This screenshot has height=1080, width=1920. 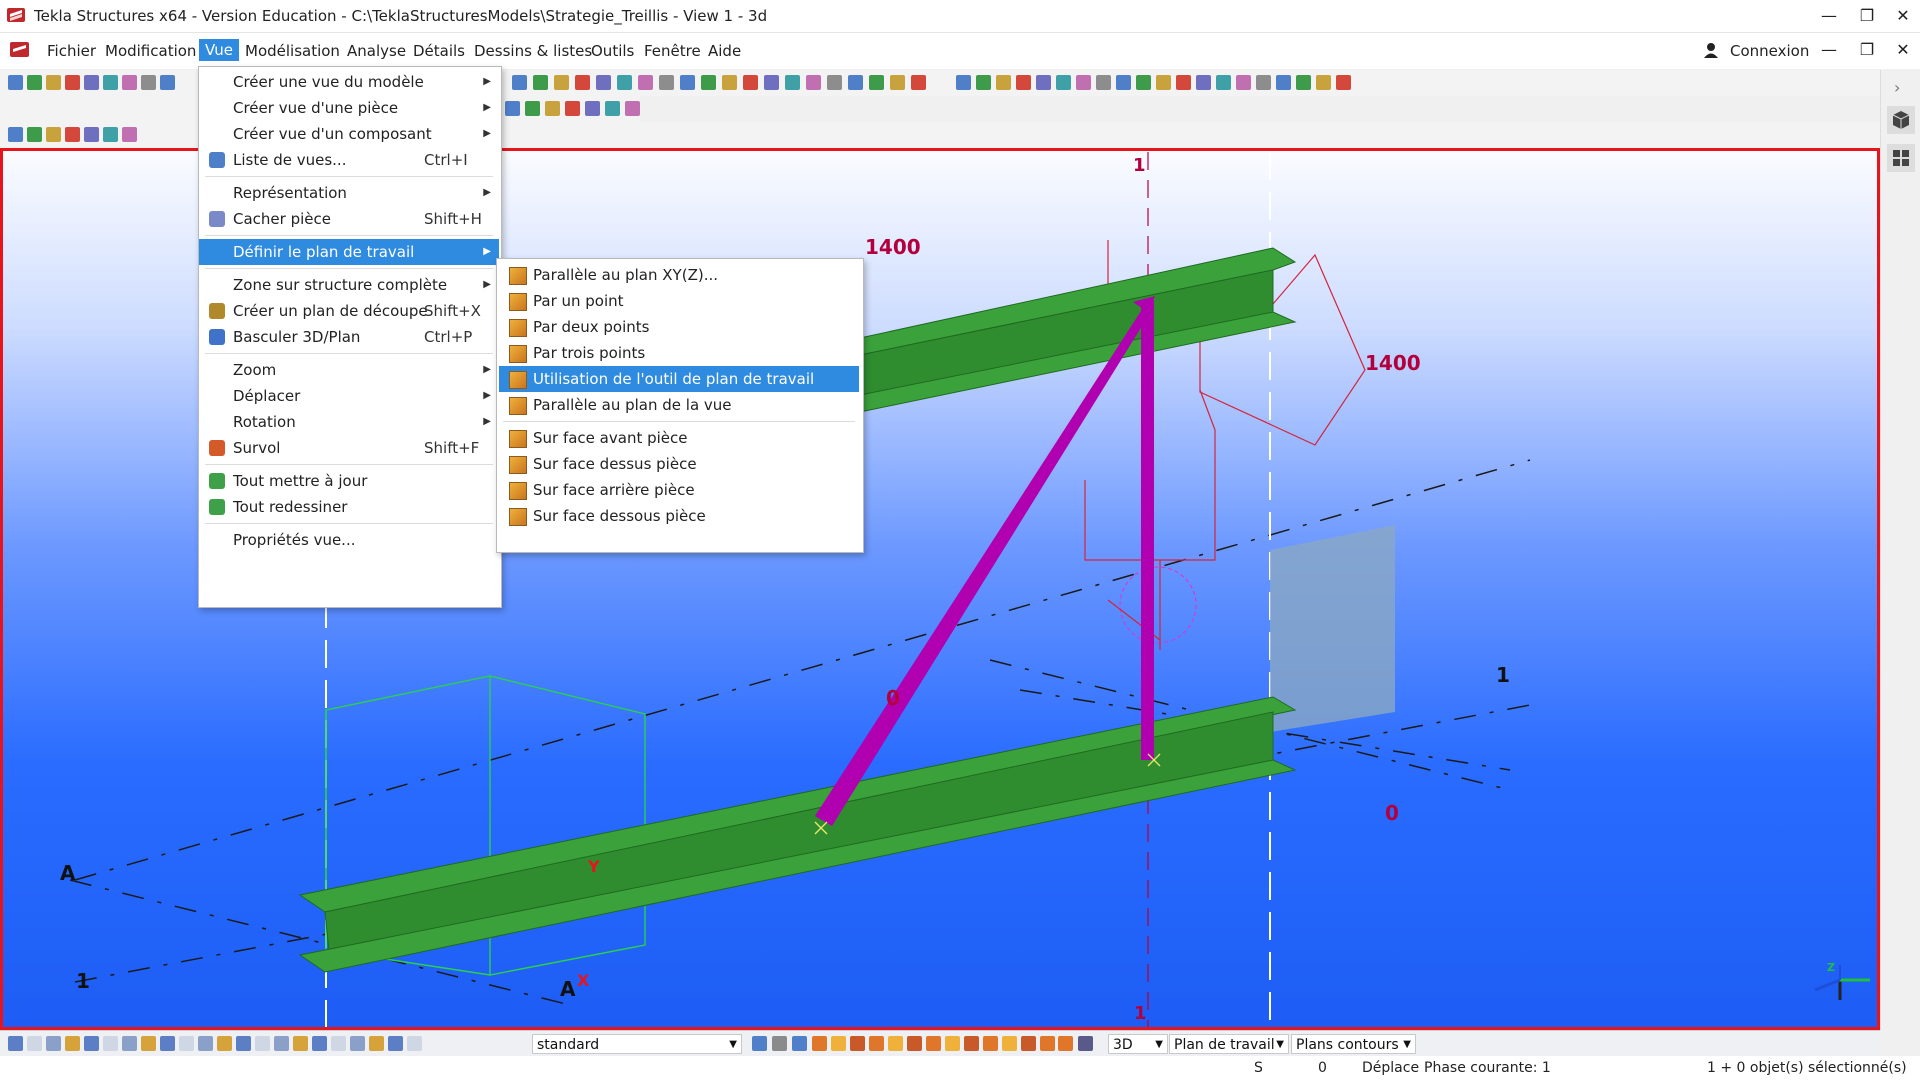 What do you see at coordinates (679, 438) in the screenshot?
I see `workplane-menu-item: Sur face avant pièce` at bounding box center [679, 438].